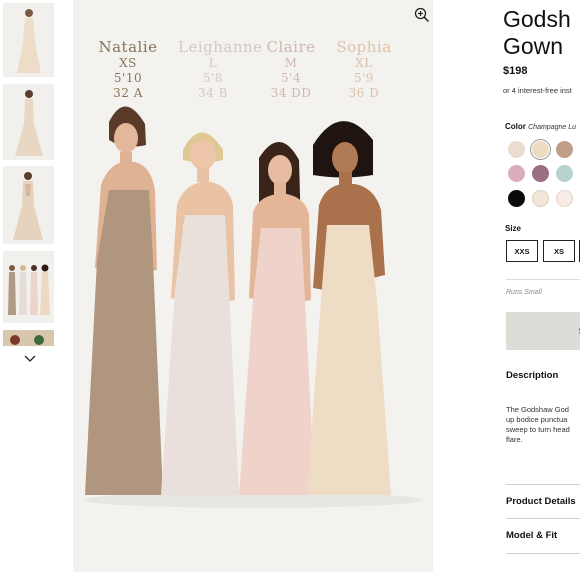 This screenshot has width=580, height=580. Describe the element at coordinates (213, 93) in the screenshot. I see `model-bust: 34 B` at that location.